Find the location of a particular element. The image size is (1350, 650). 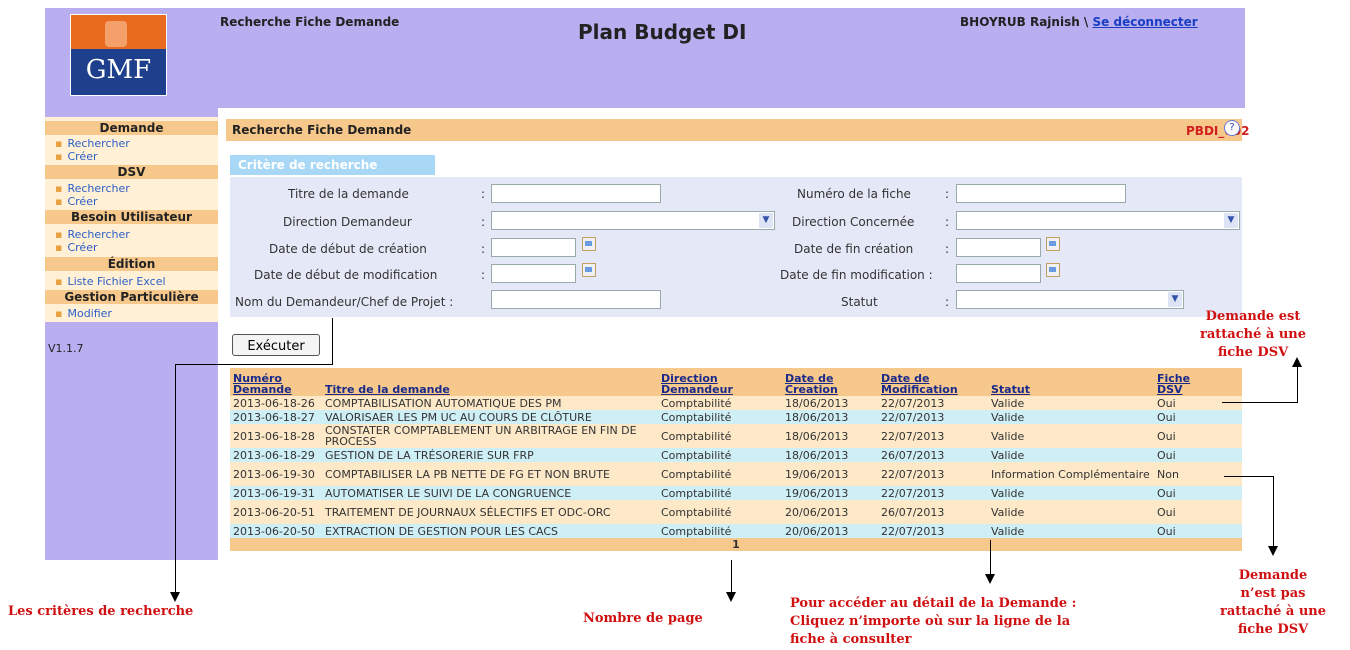

executer-button: Exécuter is located at coordinates (276, 345).